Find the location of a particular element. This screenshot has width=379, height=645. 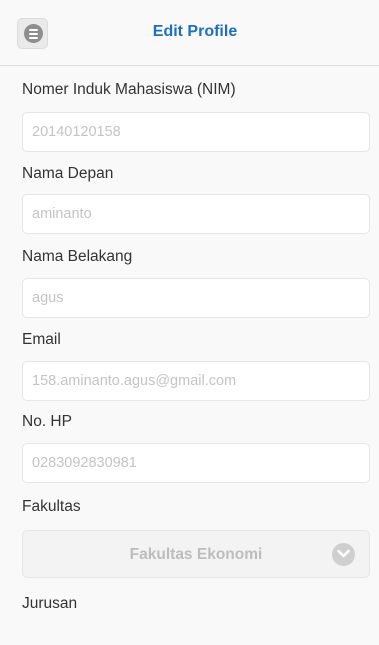

email-field is located at coordinates (196, 381).